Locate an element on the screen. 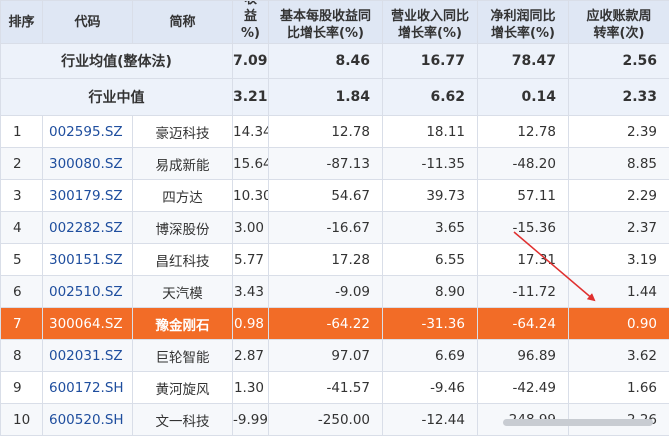  revenue-growth-cell: -12.44 is located at coordinates (430, 420).